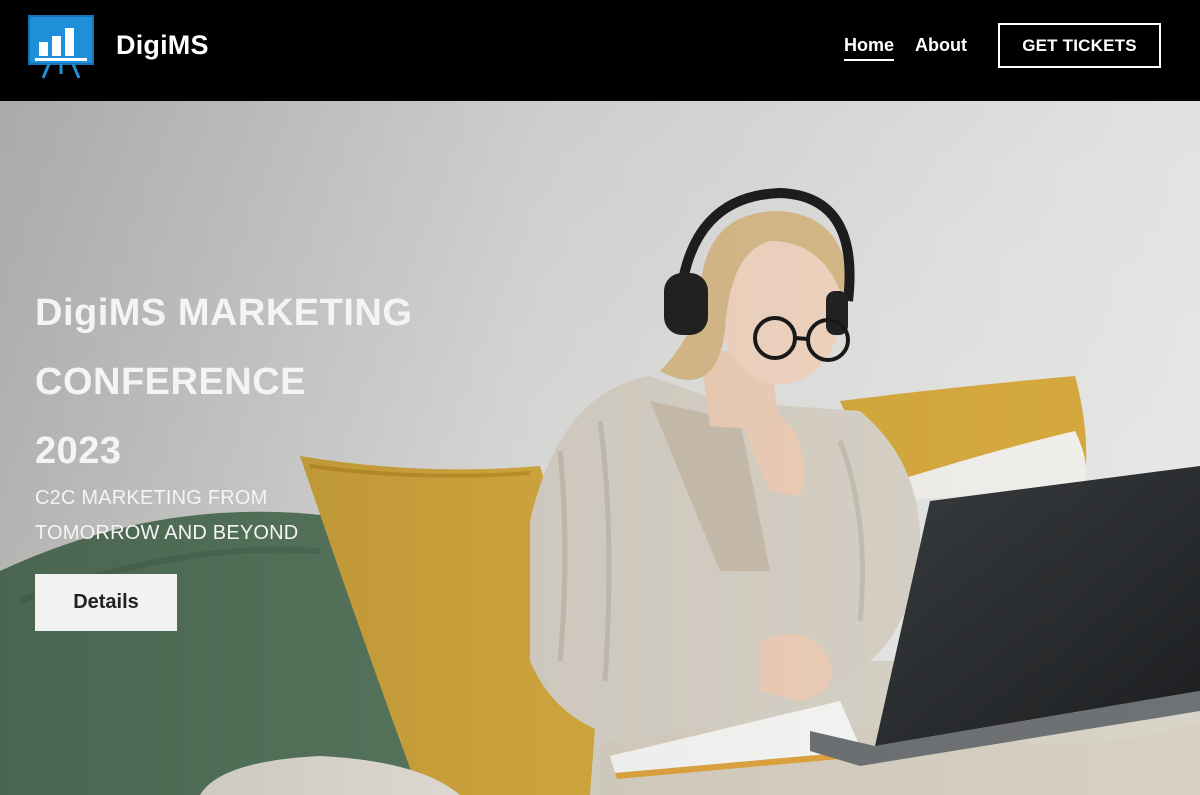  Describe the element at coordinates (78, 451) in the screenshot. I see `hero-title-line-3: 2023` at that location.